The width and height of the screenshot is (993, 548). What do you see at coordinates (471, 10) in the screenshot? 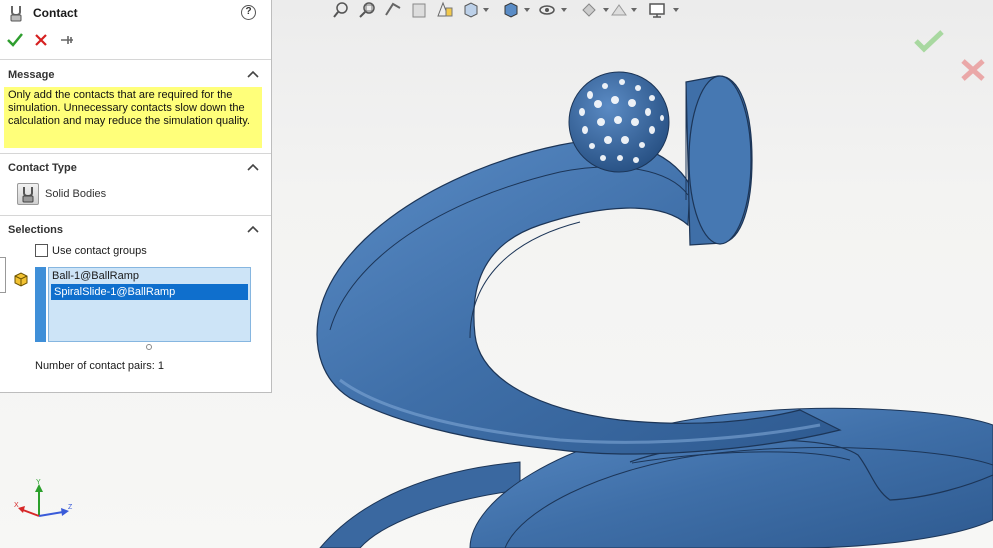
I see `view-orientation-icon` at bounding box center [471, 10].